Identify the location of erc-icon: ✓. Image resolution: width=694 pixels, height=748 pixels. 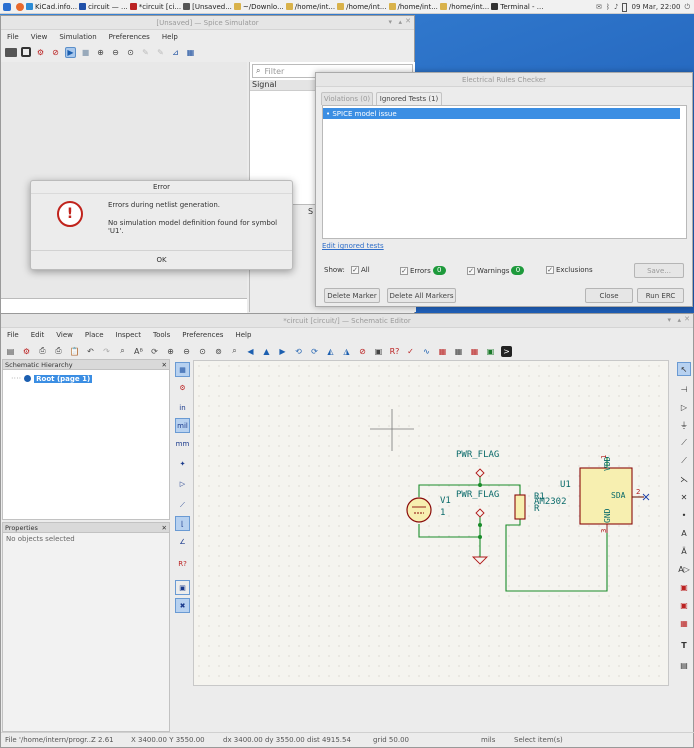
(410, 351).